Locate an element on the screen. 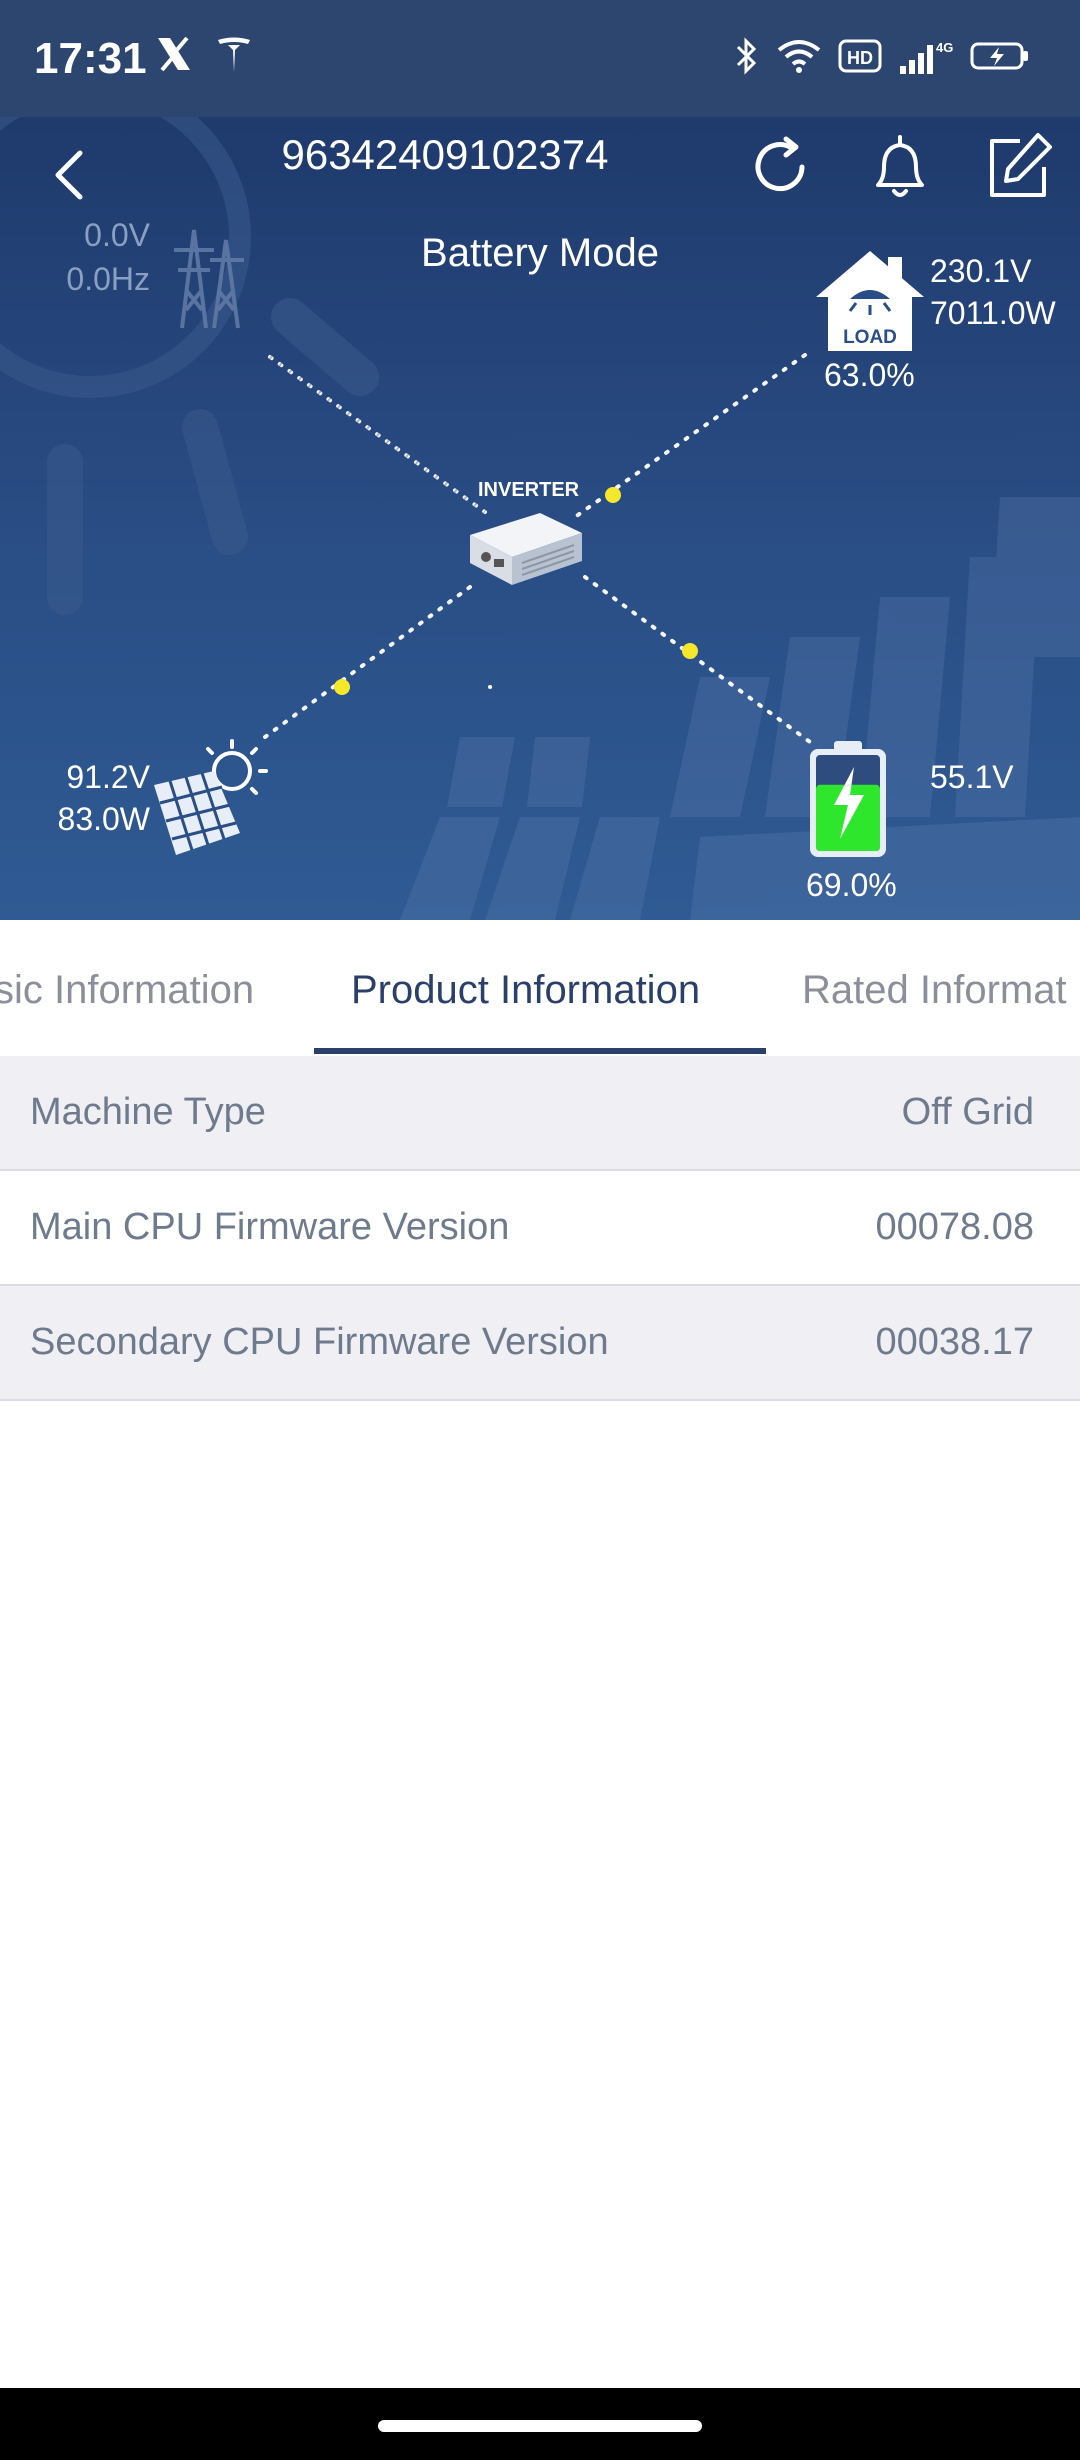  edit-icon is located at coordinates (1018, 167).